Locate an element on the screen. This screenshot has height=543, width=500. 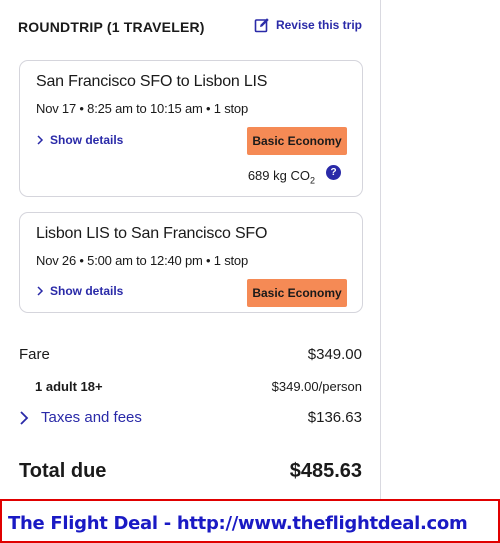
revise-trip-label: Revise this trip is located at coordinates (318, 25).